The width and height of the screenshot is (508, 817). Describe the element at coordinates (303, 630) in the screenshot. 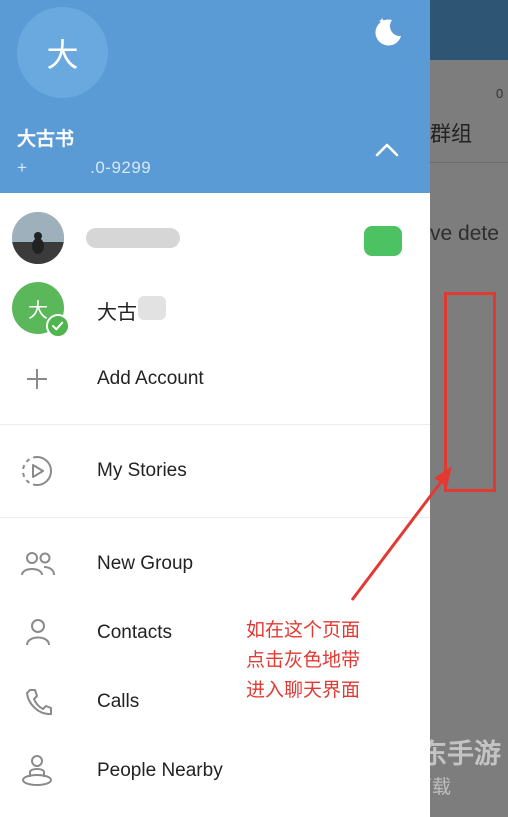

I see `annotation-line1: 如在这个页面` at that location.